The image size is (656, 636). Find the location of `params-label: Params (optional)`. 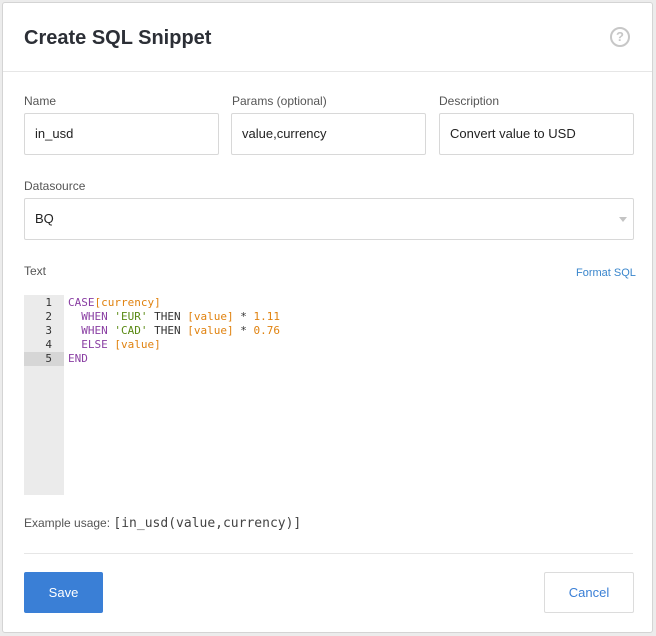

params-label: Params (optional) is located at coordinates (279, 101).